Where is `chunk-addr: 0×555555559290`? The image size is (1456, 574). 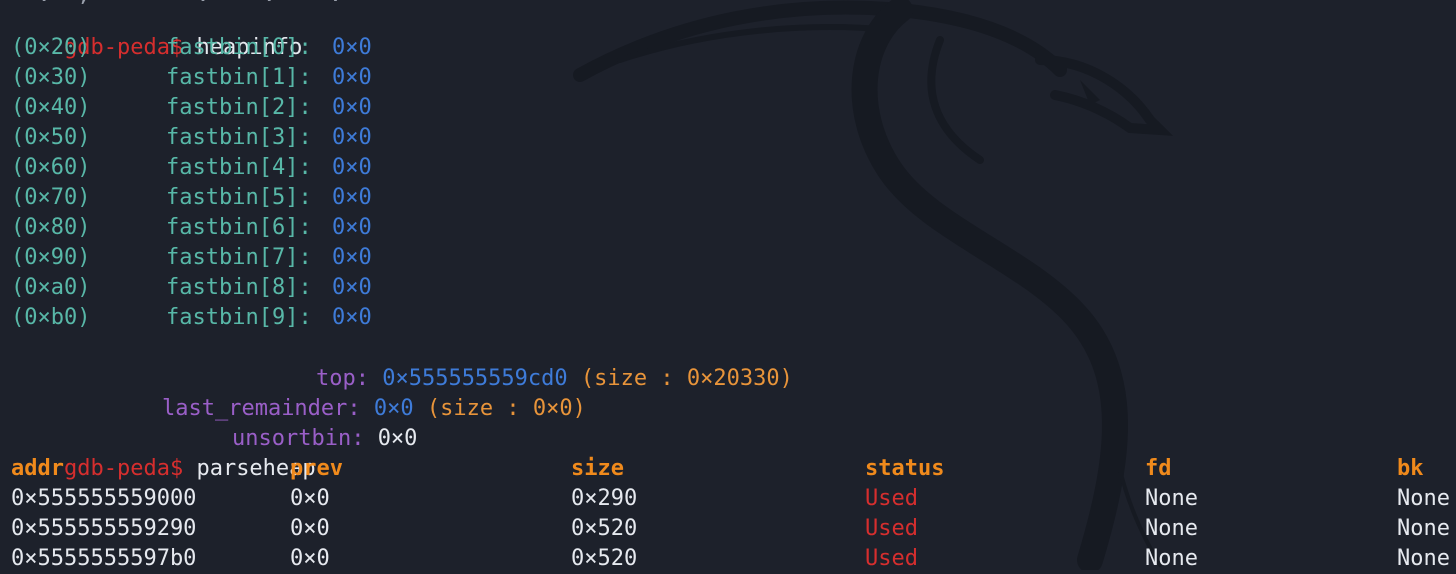
chunk-addr: 0×555555559290 is located at coordinates (104, 528).